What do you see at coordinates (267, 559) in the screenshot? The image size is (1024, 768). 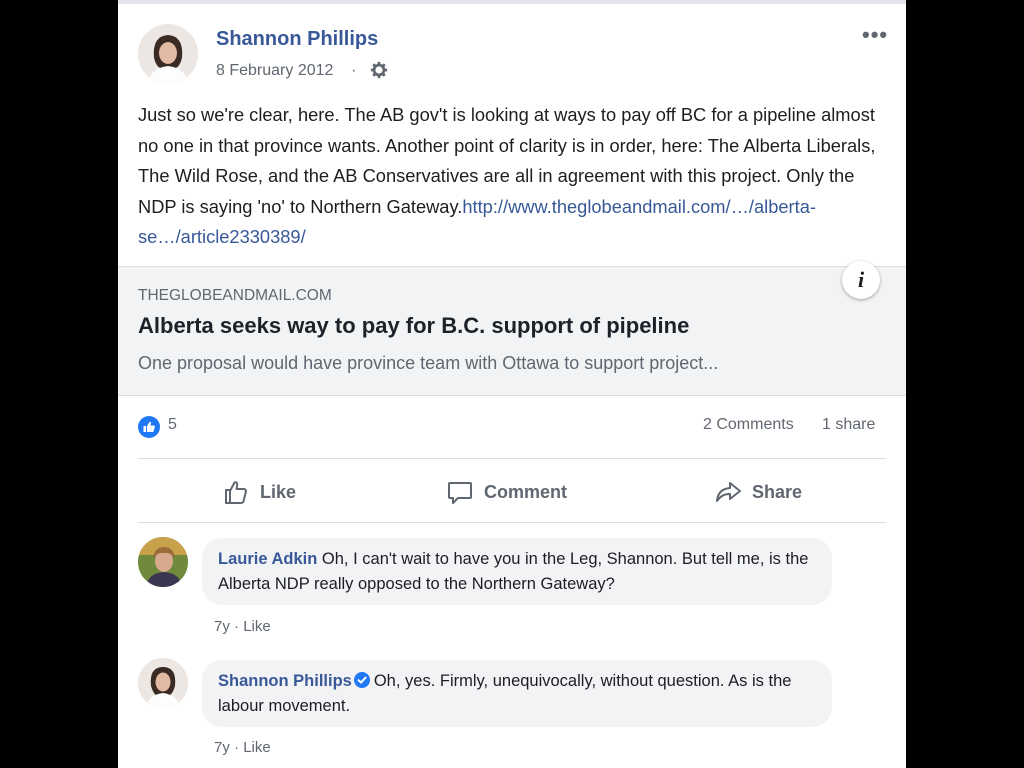 I see `comment-author: Laurie Adkin` at bounding box center [267, 559].